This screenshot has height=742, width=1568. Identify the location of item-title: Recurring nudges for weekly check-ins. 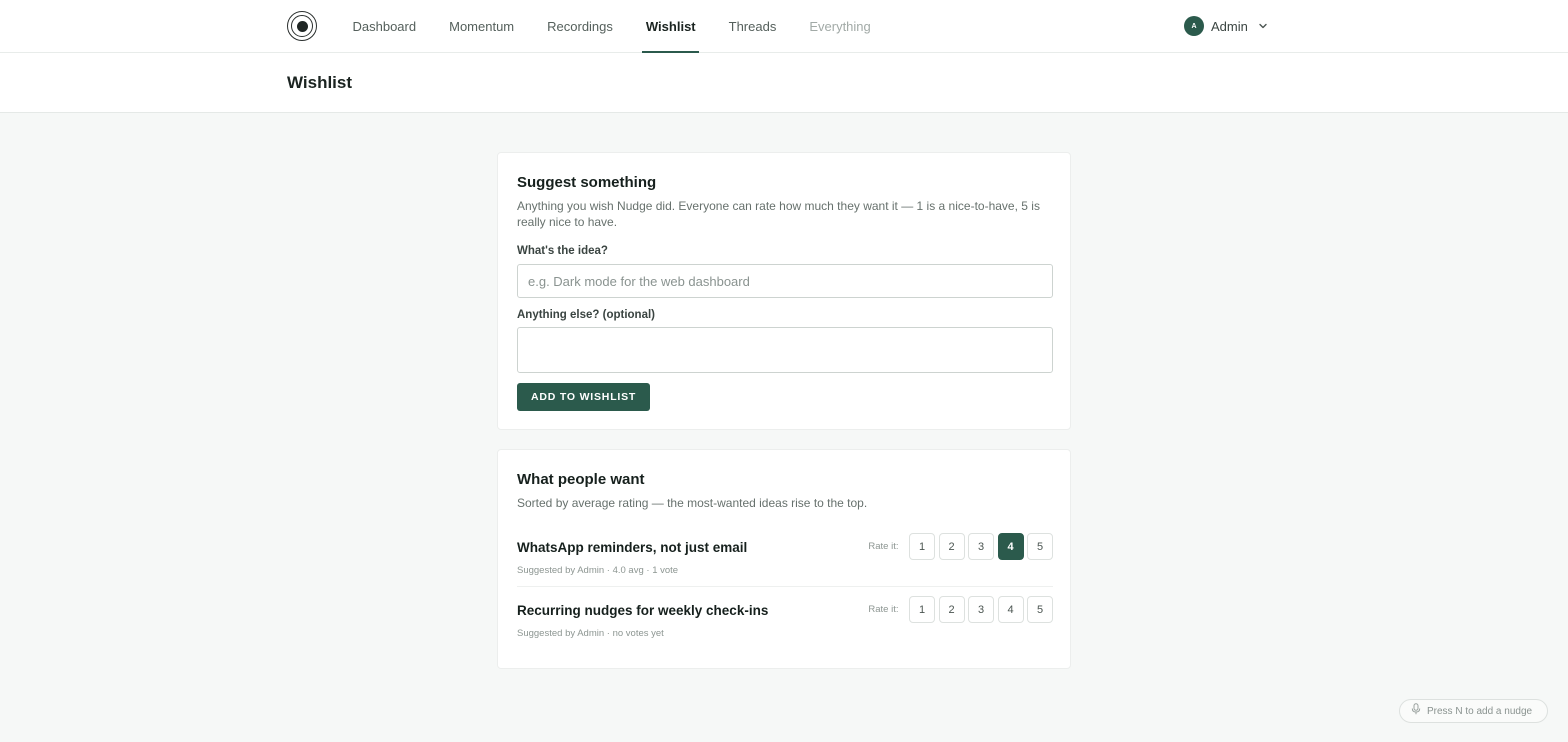
(643, 610).